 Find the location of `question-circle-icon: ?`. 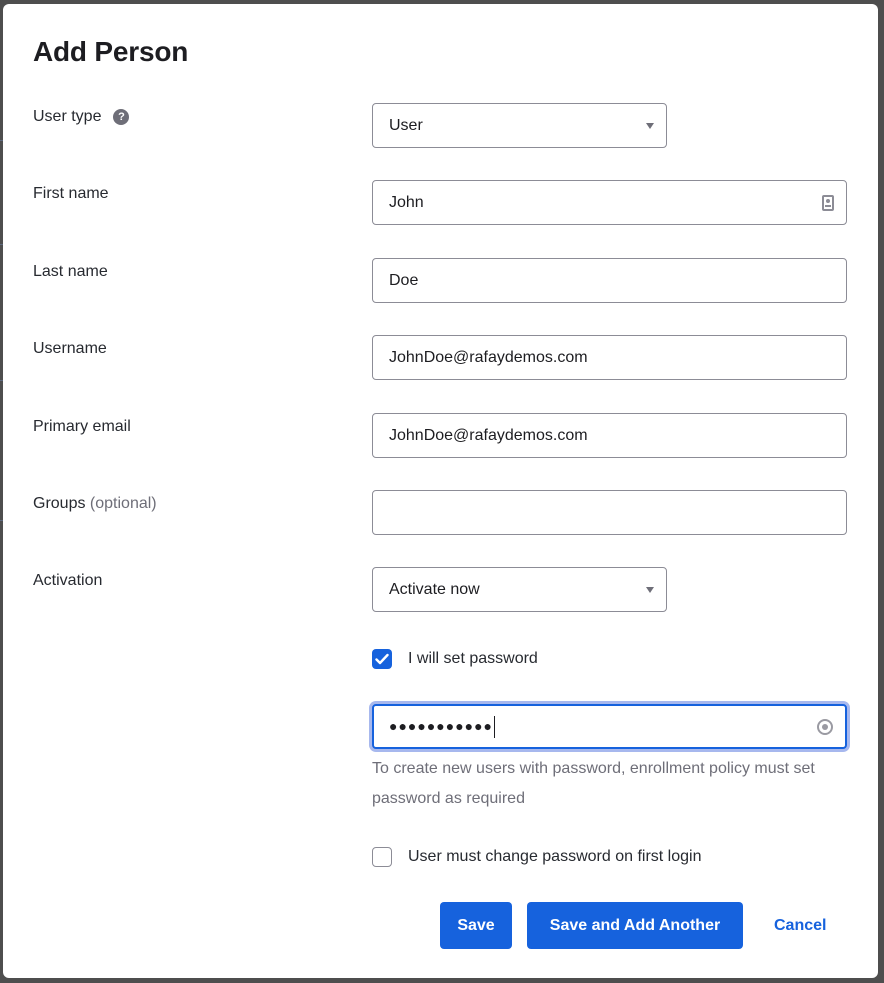

question-circle-icon: ? is located at coordinates (121, 117).